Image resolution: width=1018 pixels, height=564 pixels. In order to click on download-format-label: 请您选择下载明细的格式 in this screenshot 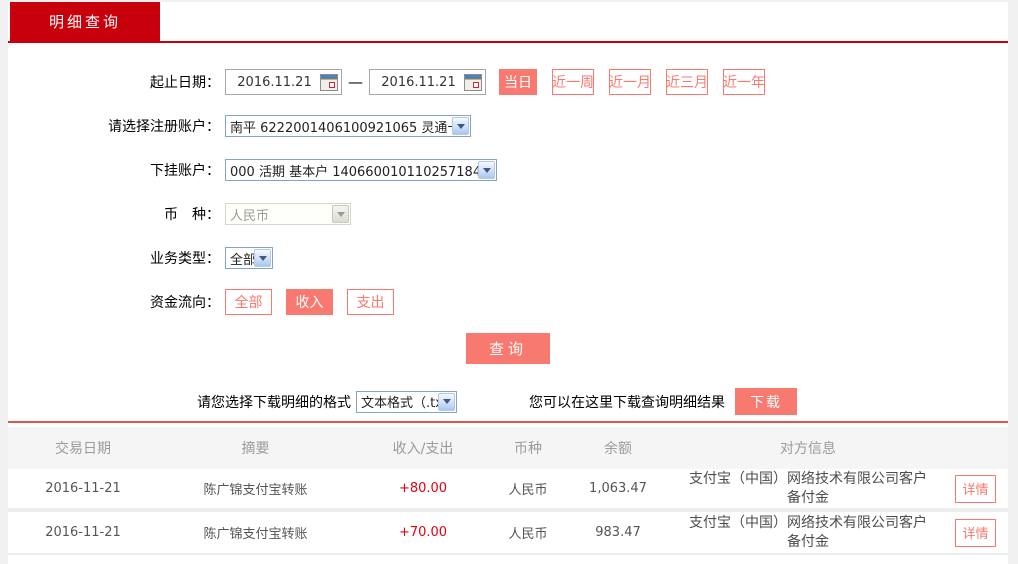, I will do `click(274, 402)`.